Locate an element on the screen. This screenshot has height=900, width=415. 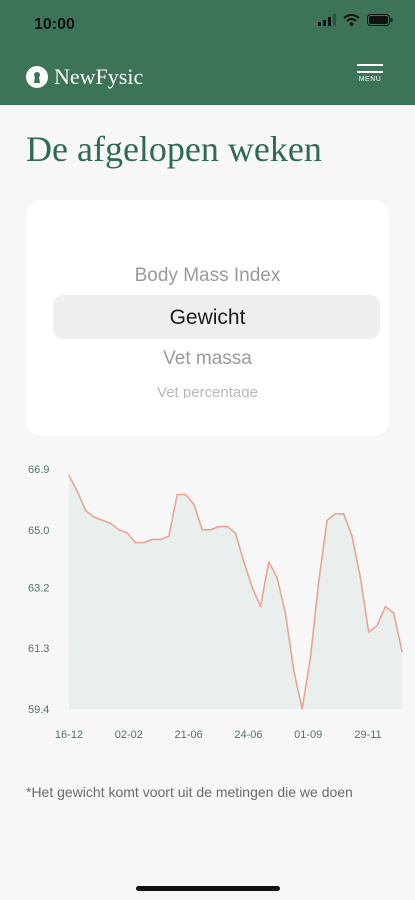
picker-option-vet-percentage: Vet percentage is located at coordinates (207, 391).